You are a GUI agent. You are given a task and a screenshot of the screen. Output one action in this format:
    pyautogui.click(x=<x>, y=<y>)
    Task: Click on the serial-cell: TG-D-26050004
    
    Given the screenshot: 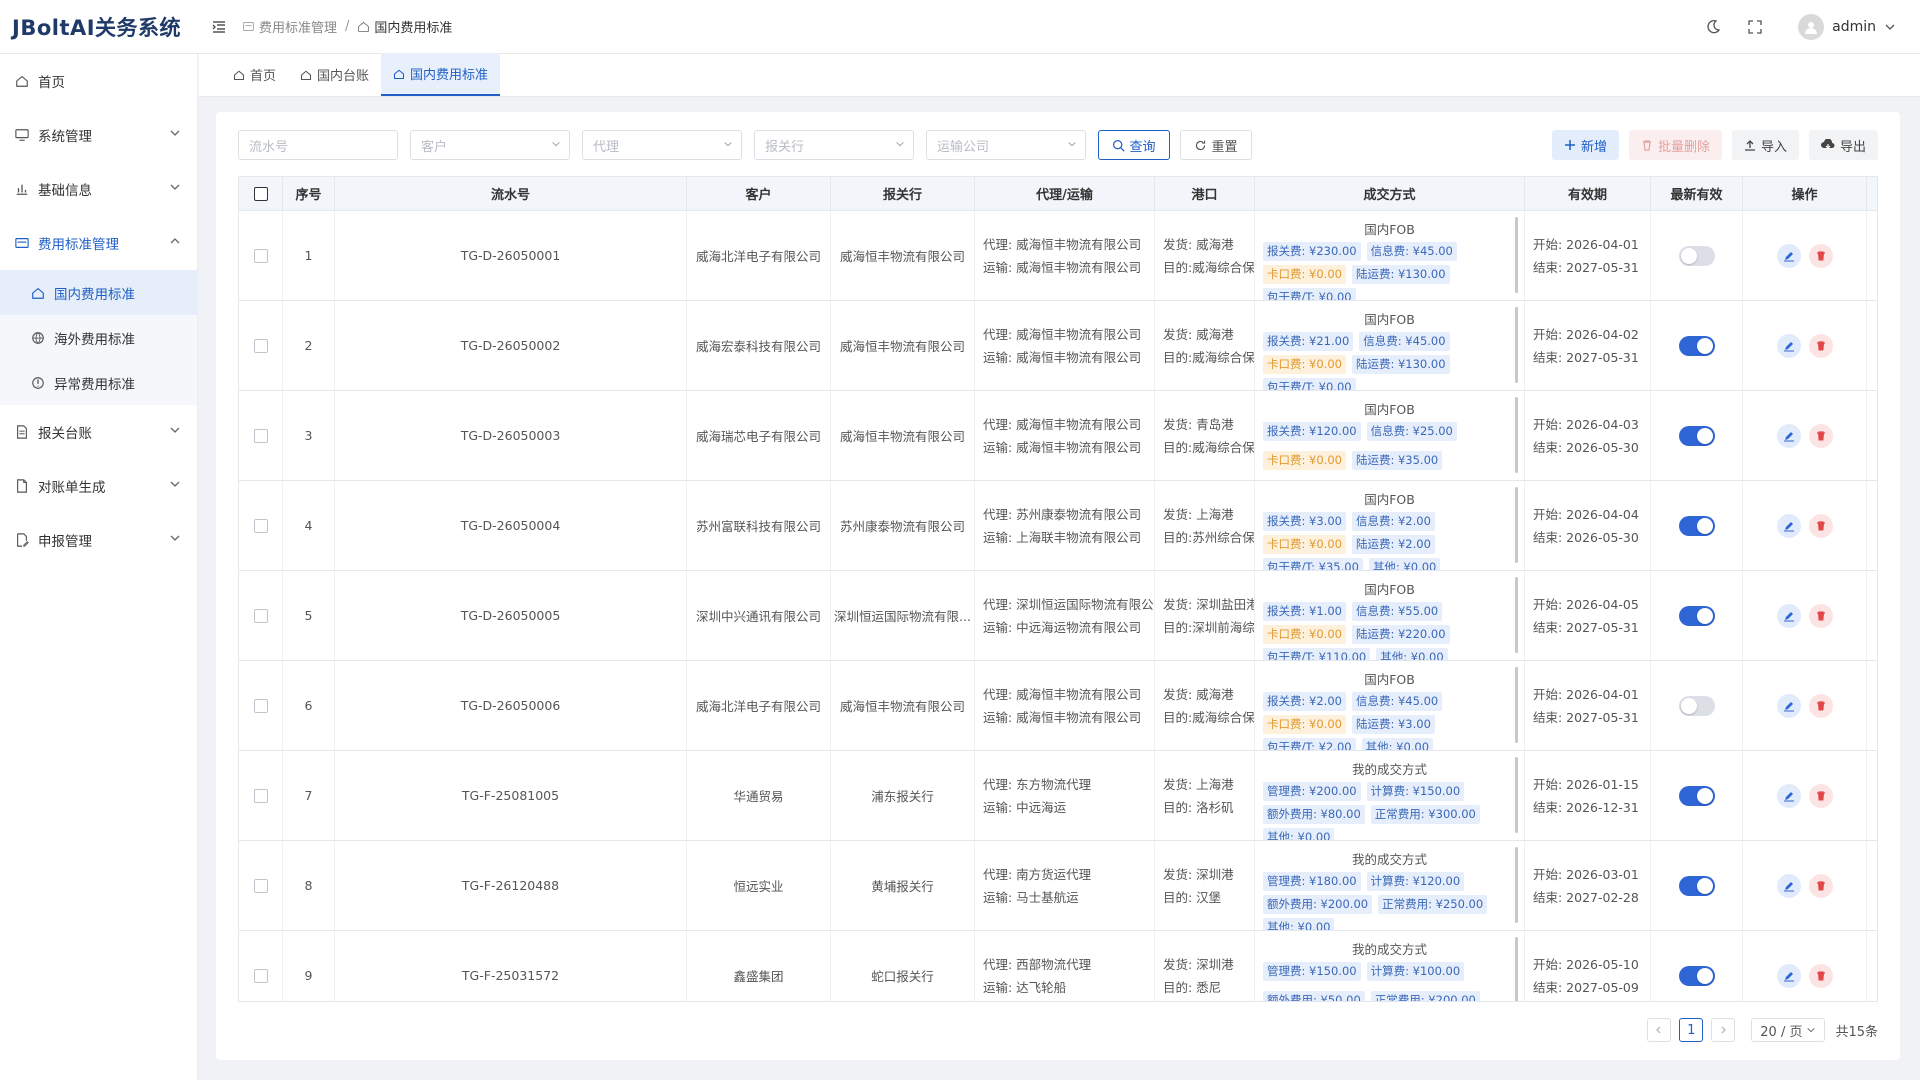 What is the action you would take?
    pyautogui.click(x=511, y=525)
    